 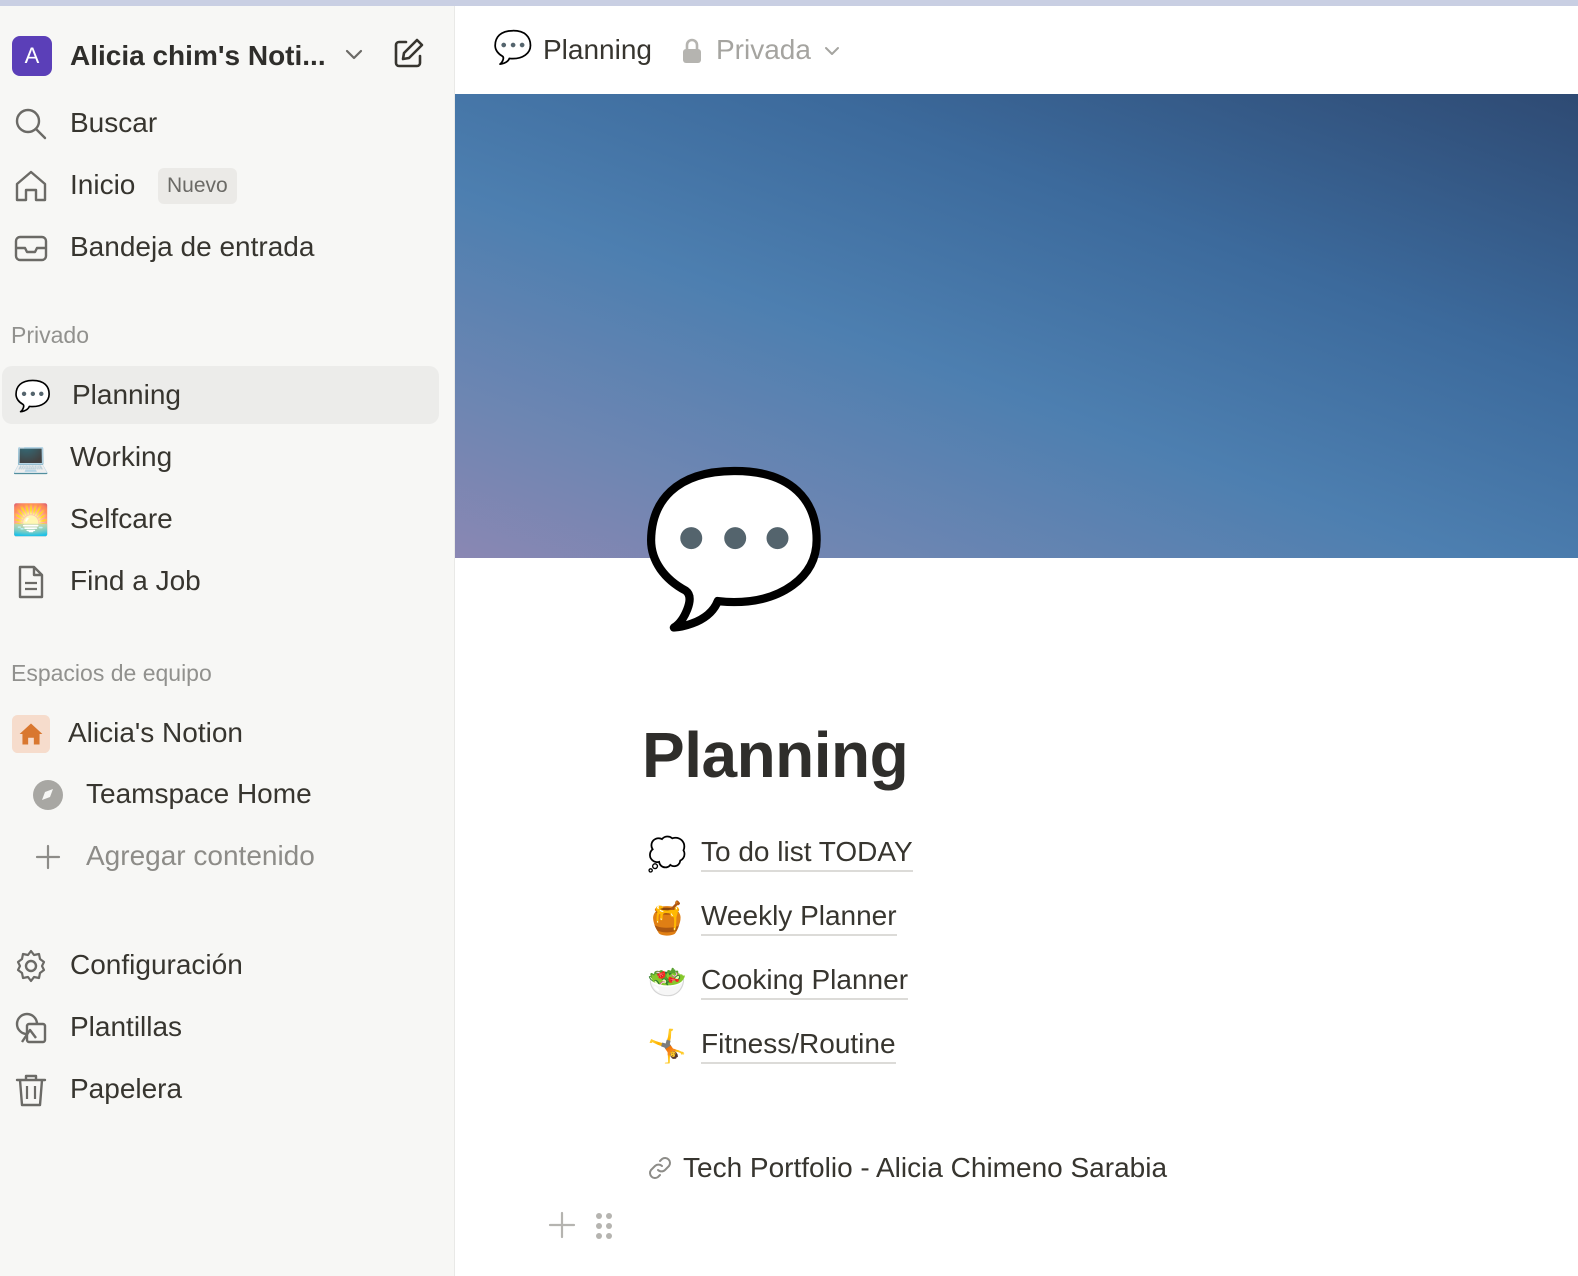 I want to click on plus-icon, so click(x=48, y=857).